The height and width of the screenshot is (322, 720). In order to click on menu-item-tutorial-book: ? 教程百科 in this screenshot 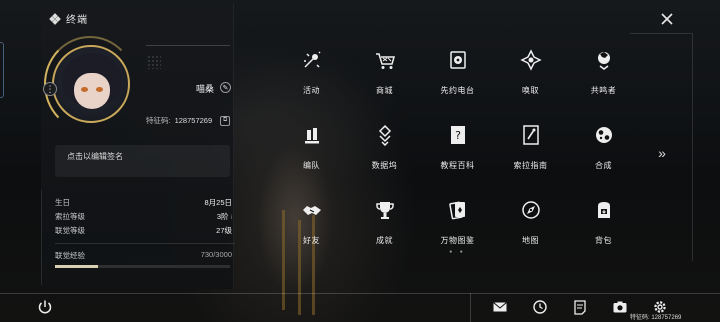, I will do `click(457, 155)`.